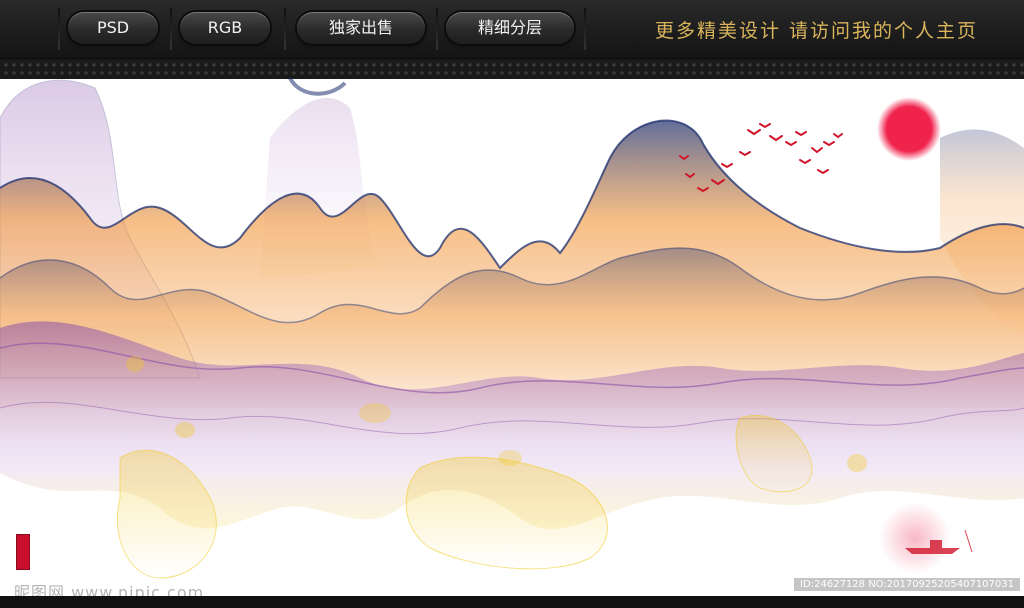 Image resolution: width=1024 pixels, height=608 pixels. What do you see at coordinates (816, 31) in the screenshot?
I see `tagline-text: 更多精美设计 请访问我的个人主页` at bounding box center [816, 31].